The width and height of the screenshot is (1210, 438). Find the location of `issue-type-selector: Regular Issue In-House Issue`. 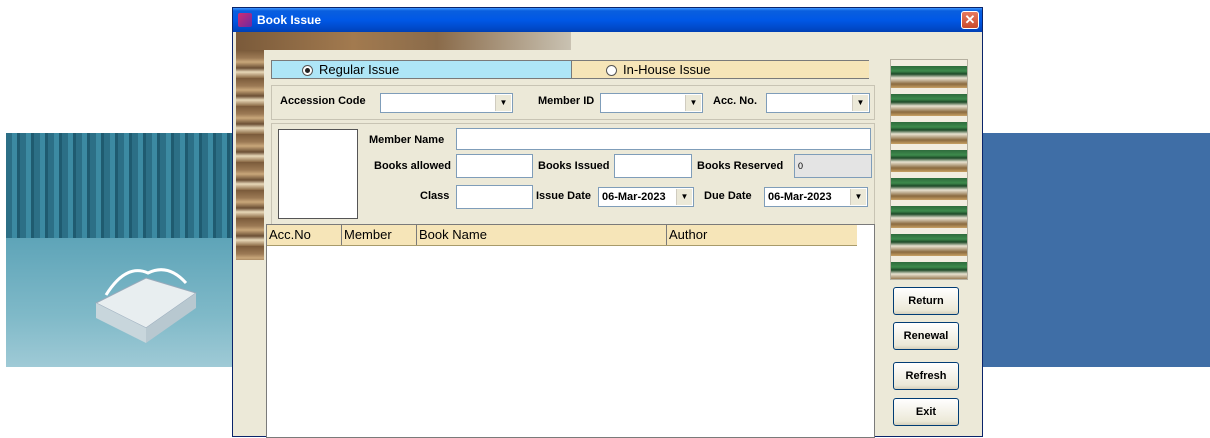

issue-type-selector: Regular Issue In-House Issue is located at coordinates (570, 69).